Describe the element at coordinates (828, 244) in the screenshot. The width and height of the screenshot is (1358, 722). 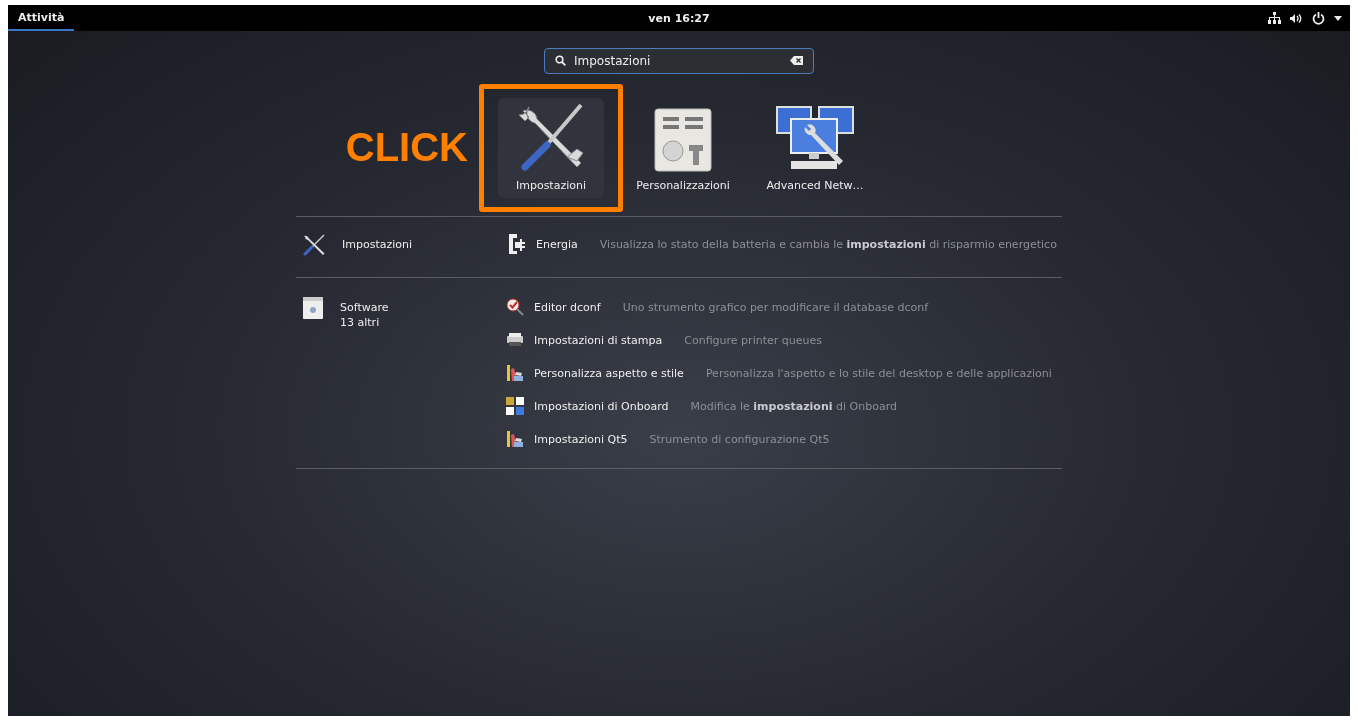
I see `result-description: Visualizza lo stato della batteria e cambia le impostazioni di risparmio energetico` at that location.